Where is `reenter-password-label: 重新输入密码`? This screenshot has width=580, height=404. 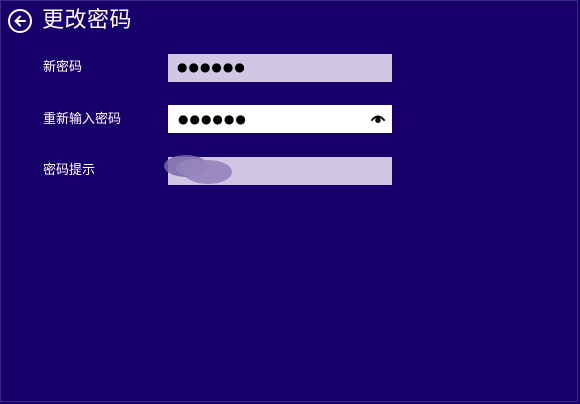
reenter-password-label: 重新输入密码 is located at coordinates (82, 119).